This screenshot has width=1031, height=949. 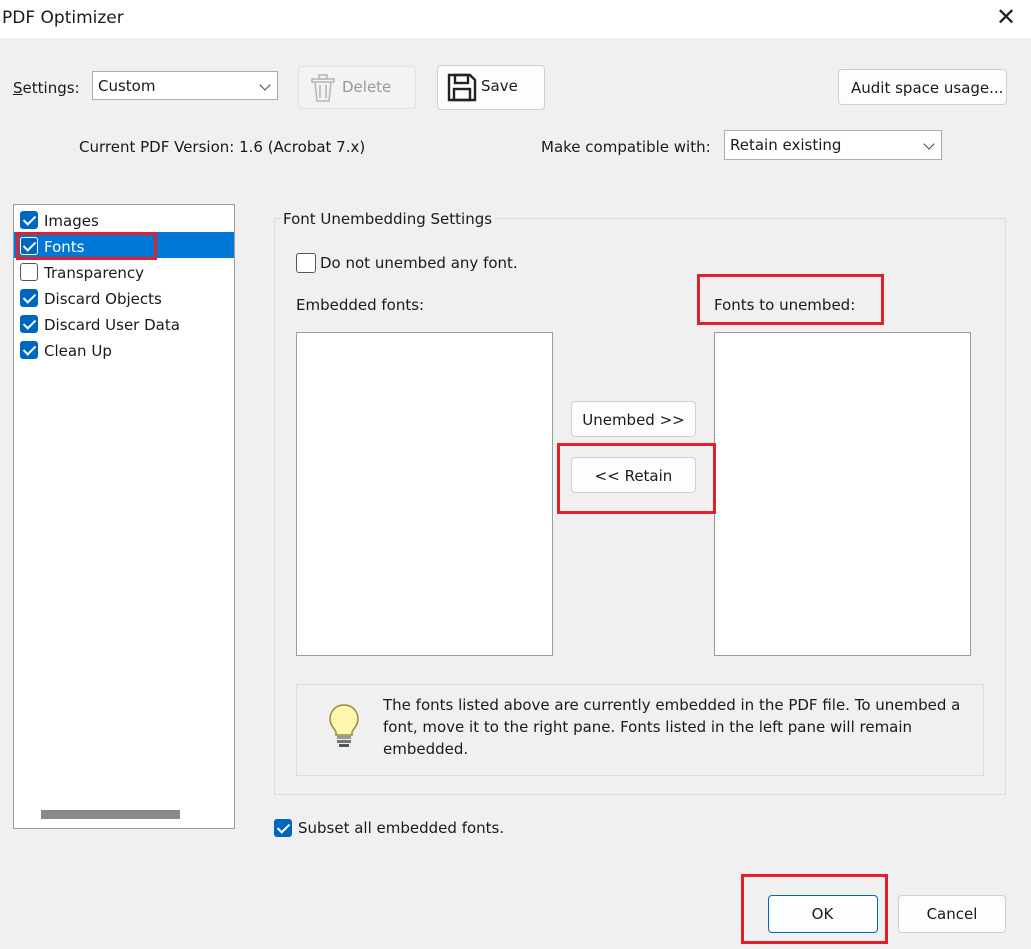 I want to click on close-icon: ✕, so click(x=1006, y=17).